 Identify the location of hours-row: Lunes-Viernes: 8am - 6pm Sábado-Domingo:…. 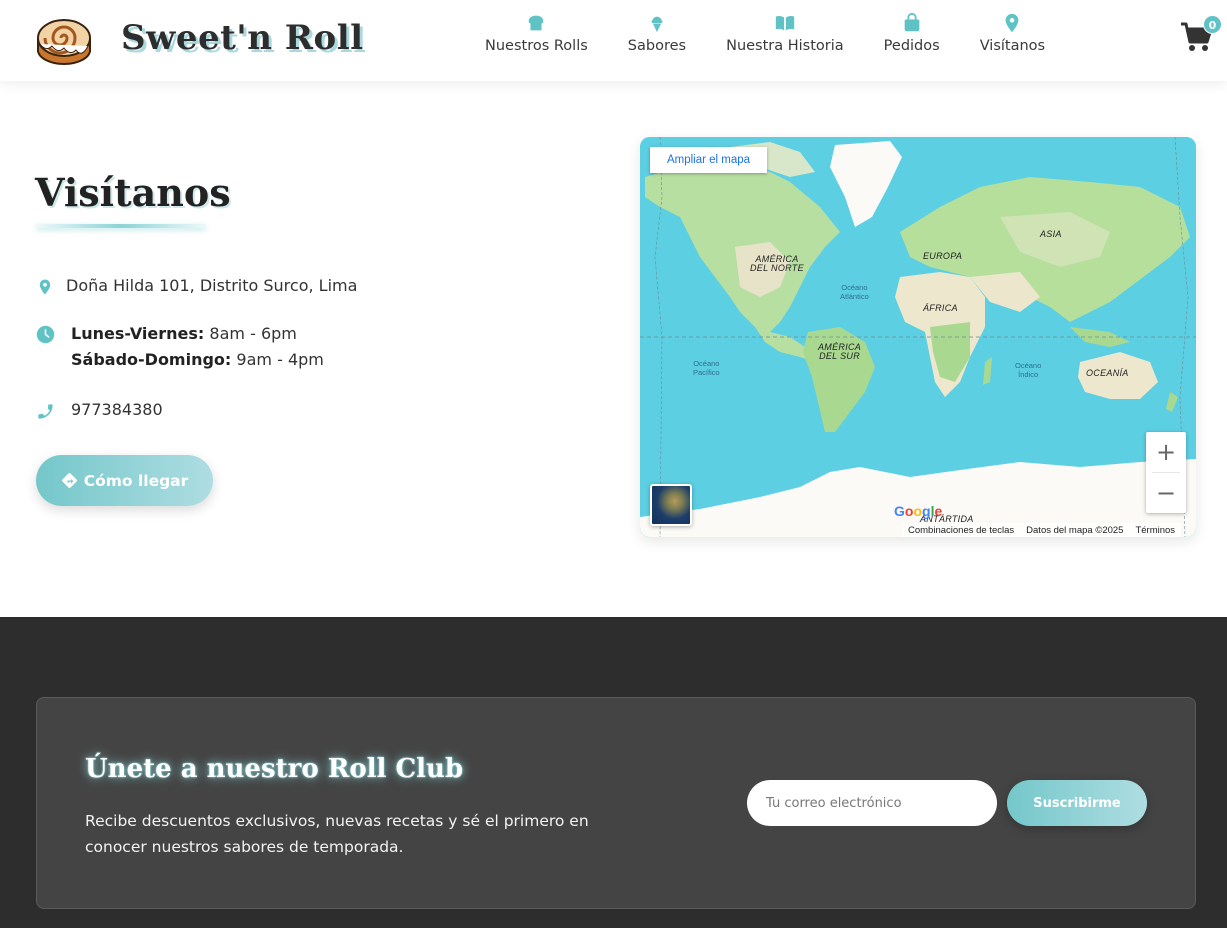
(180, 347).